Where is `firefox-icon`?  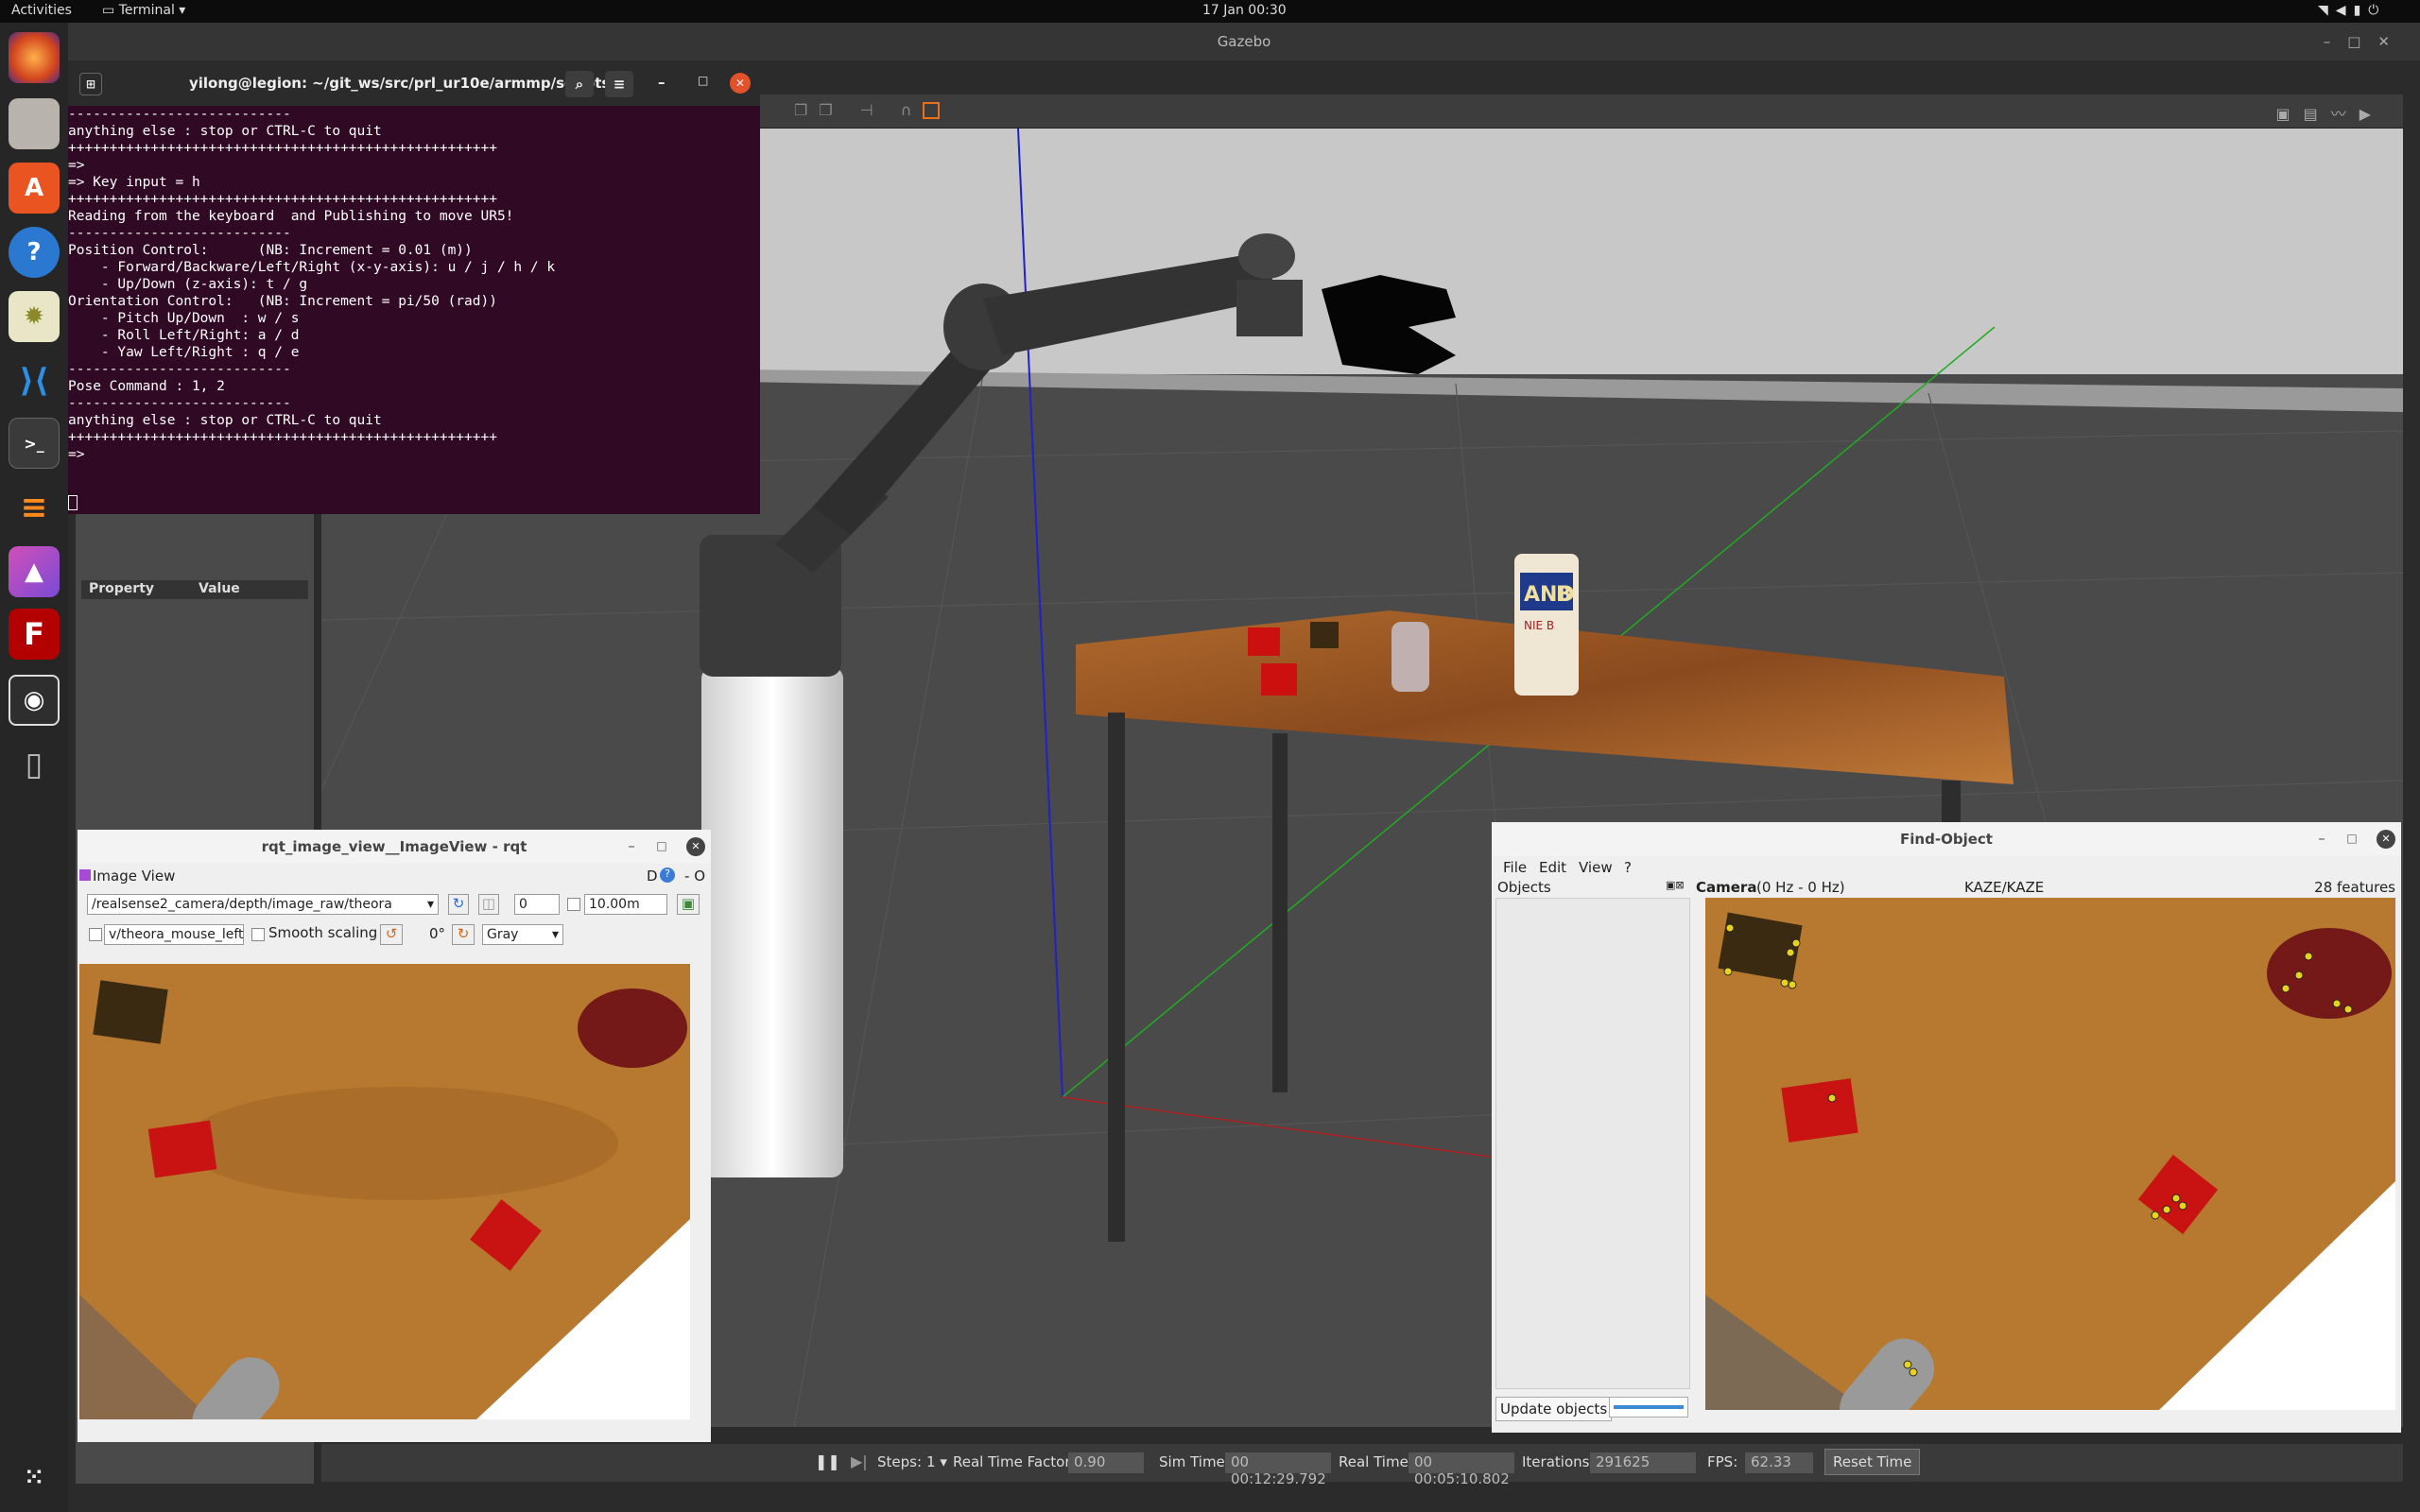
firefox-icon is located at coordinates (34, 57).